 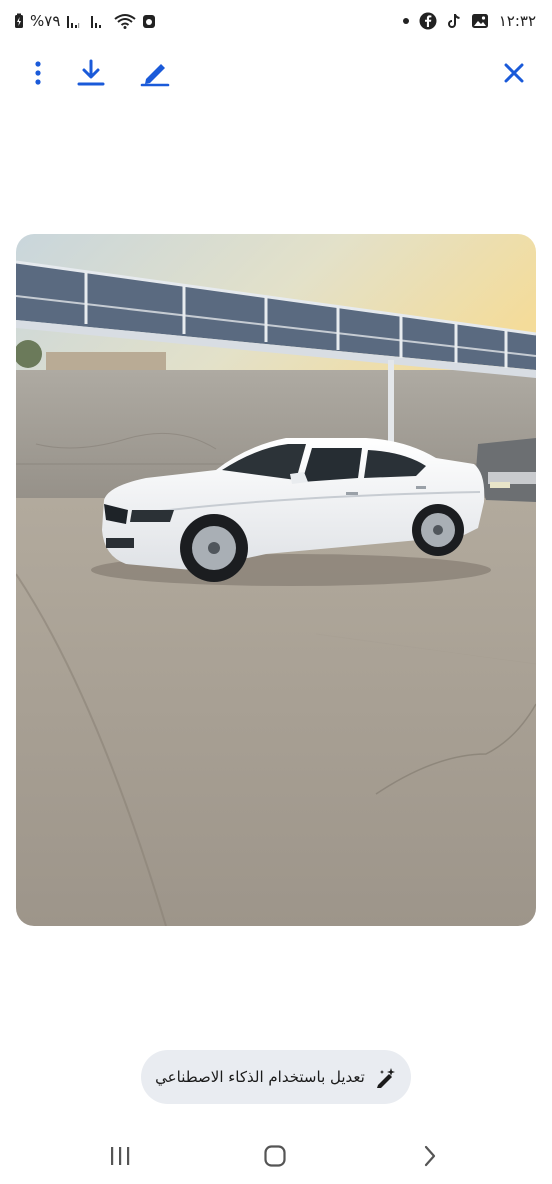 I want to click on pencil-icon, so click(x=155, y=75).